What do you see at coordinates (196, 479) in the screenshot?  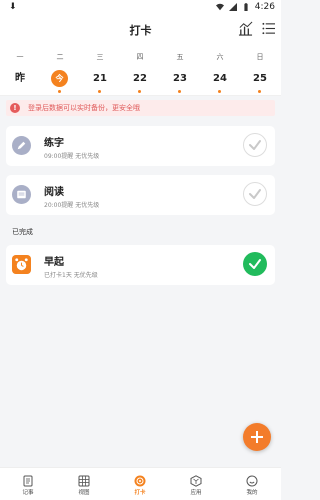 I see `apps-icon` at bounding box center [196, 479].